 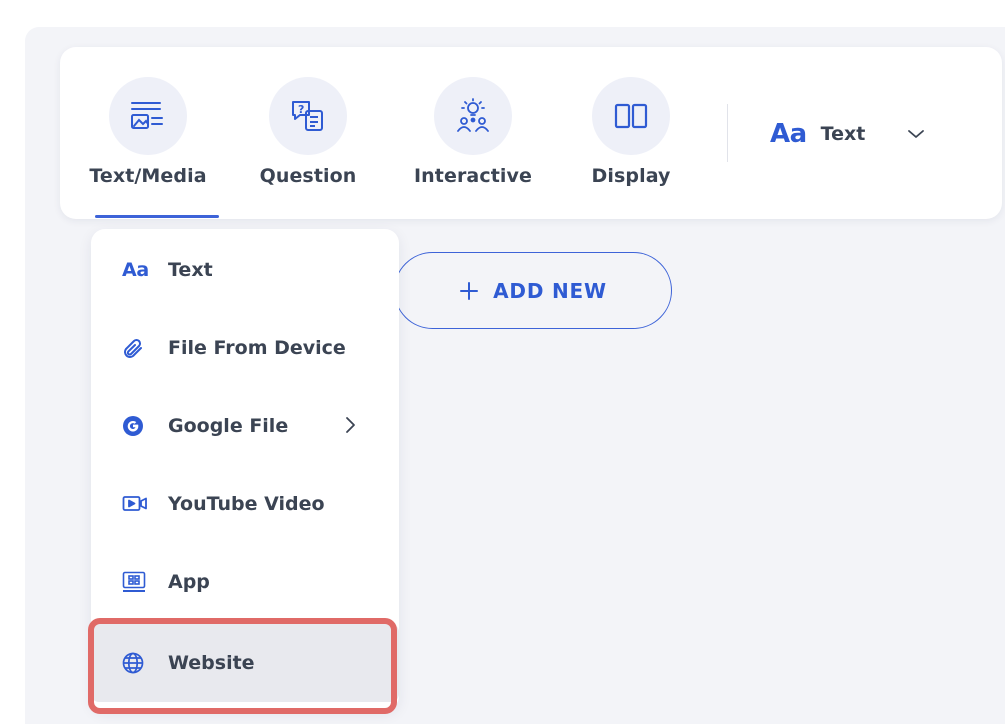 What do you see at coordinates (157, 216) in the screenshot?
I see `active-tab-indicator` at bounding box center [157, 216].